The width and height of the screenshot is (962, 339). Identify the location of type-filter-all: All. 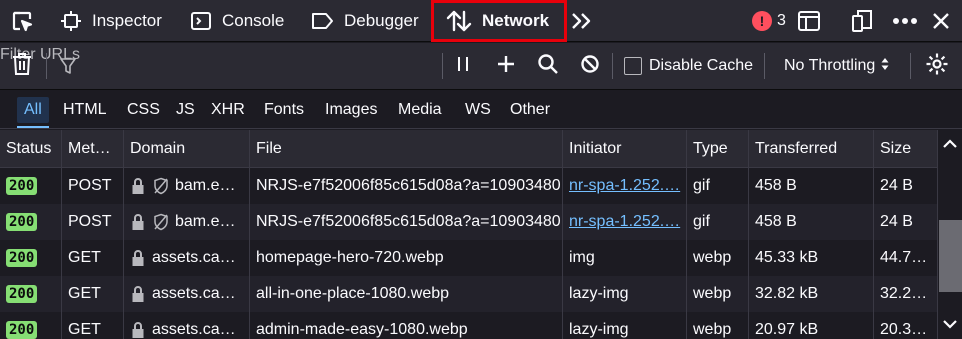
(33, 112).